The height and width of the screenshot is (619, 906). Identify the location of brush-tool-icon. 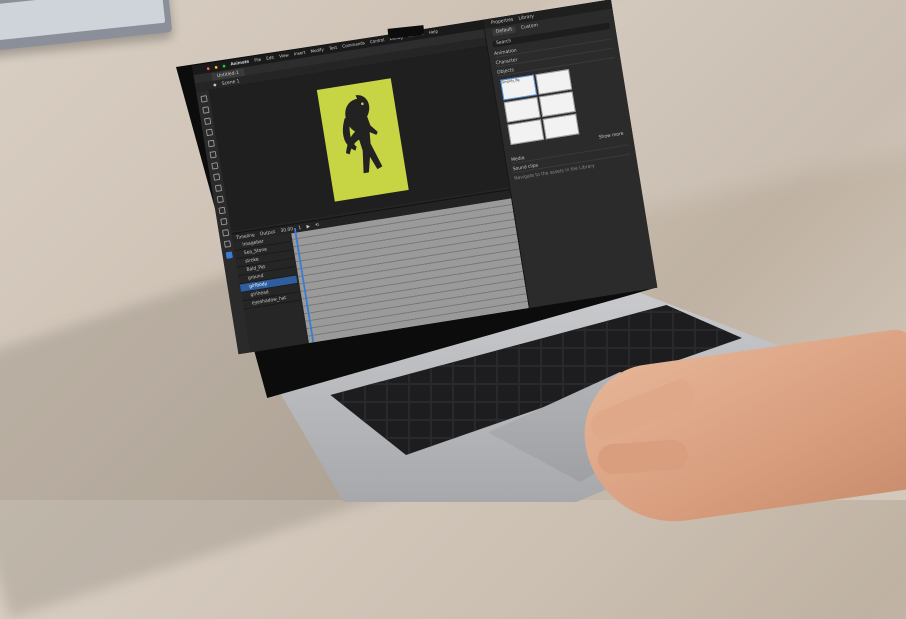
(218, 188).